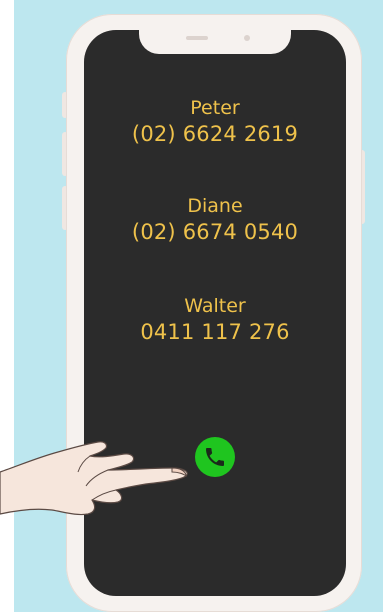  I want to click on contact-phone-number: (02) 6674 0540, so click(215, 232).